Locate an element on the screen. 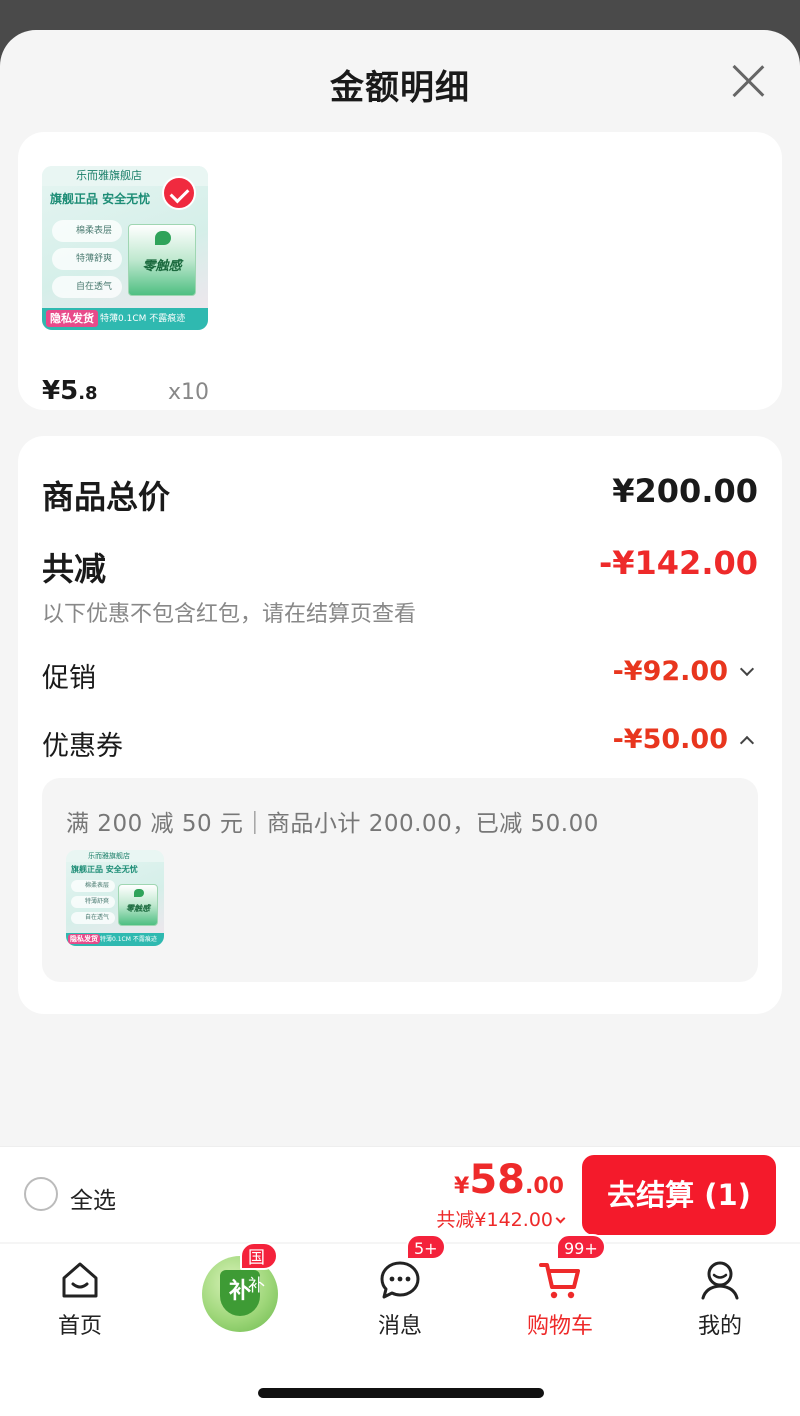 The image size is (800, 1416). item-price: ¥5.8 is located at coordinates (70, 391).